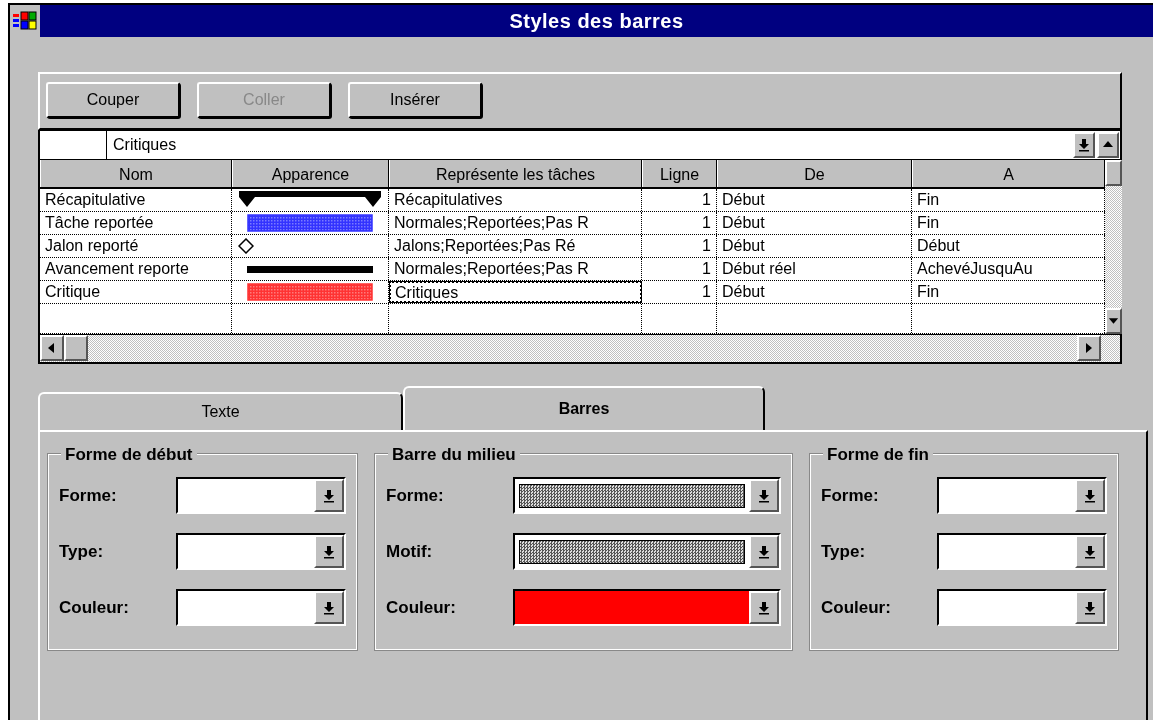 The image size is (1153, 720). What do you see at coordinates (409, 551) in the screenshot?
I see `field-label: Motif:` at bounding box center [409, 551].